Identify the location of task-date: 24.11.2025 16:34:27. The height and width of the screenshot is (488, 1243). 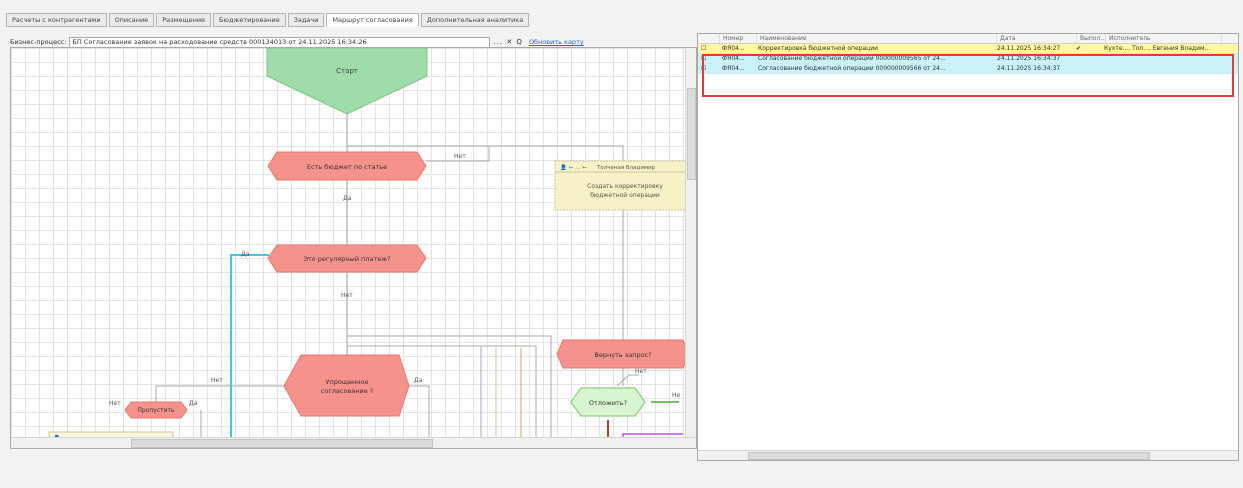
(1029, 48).